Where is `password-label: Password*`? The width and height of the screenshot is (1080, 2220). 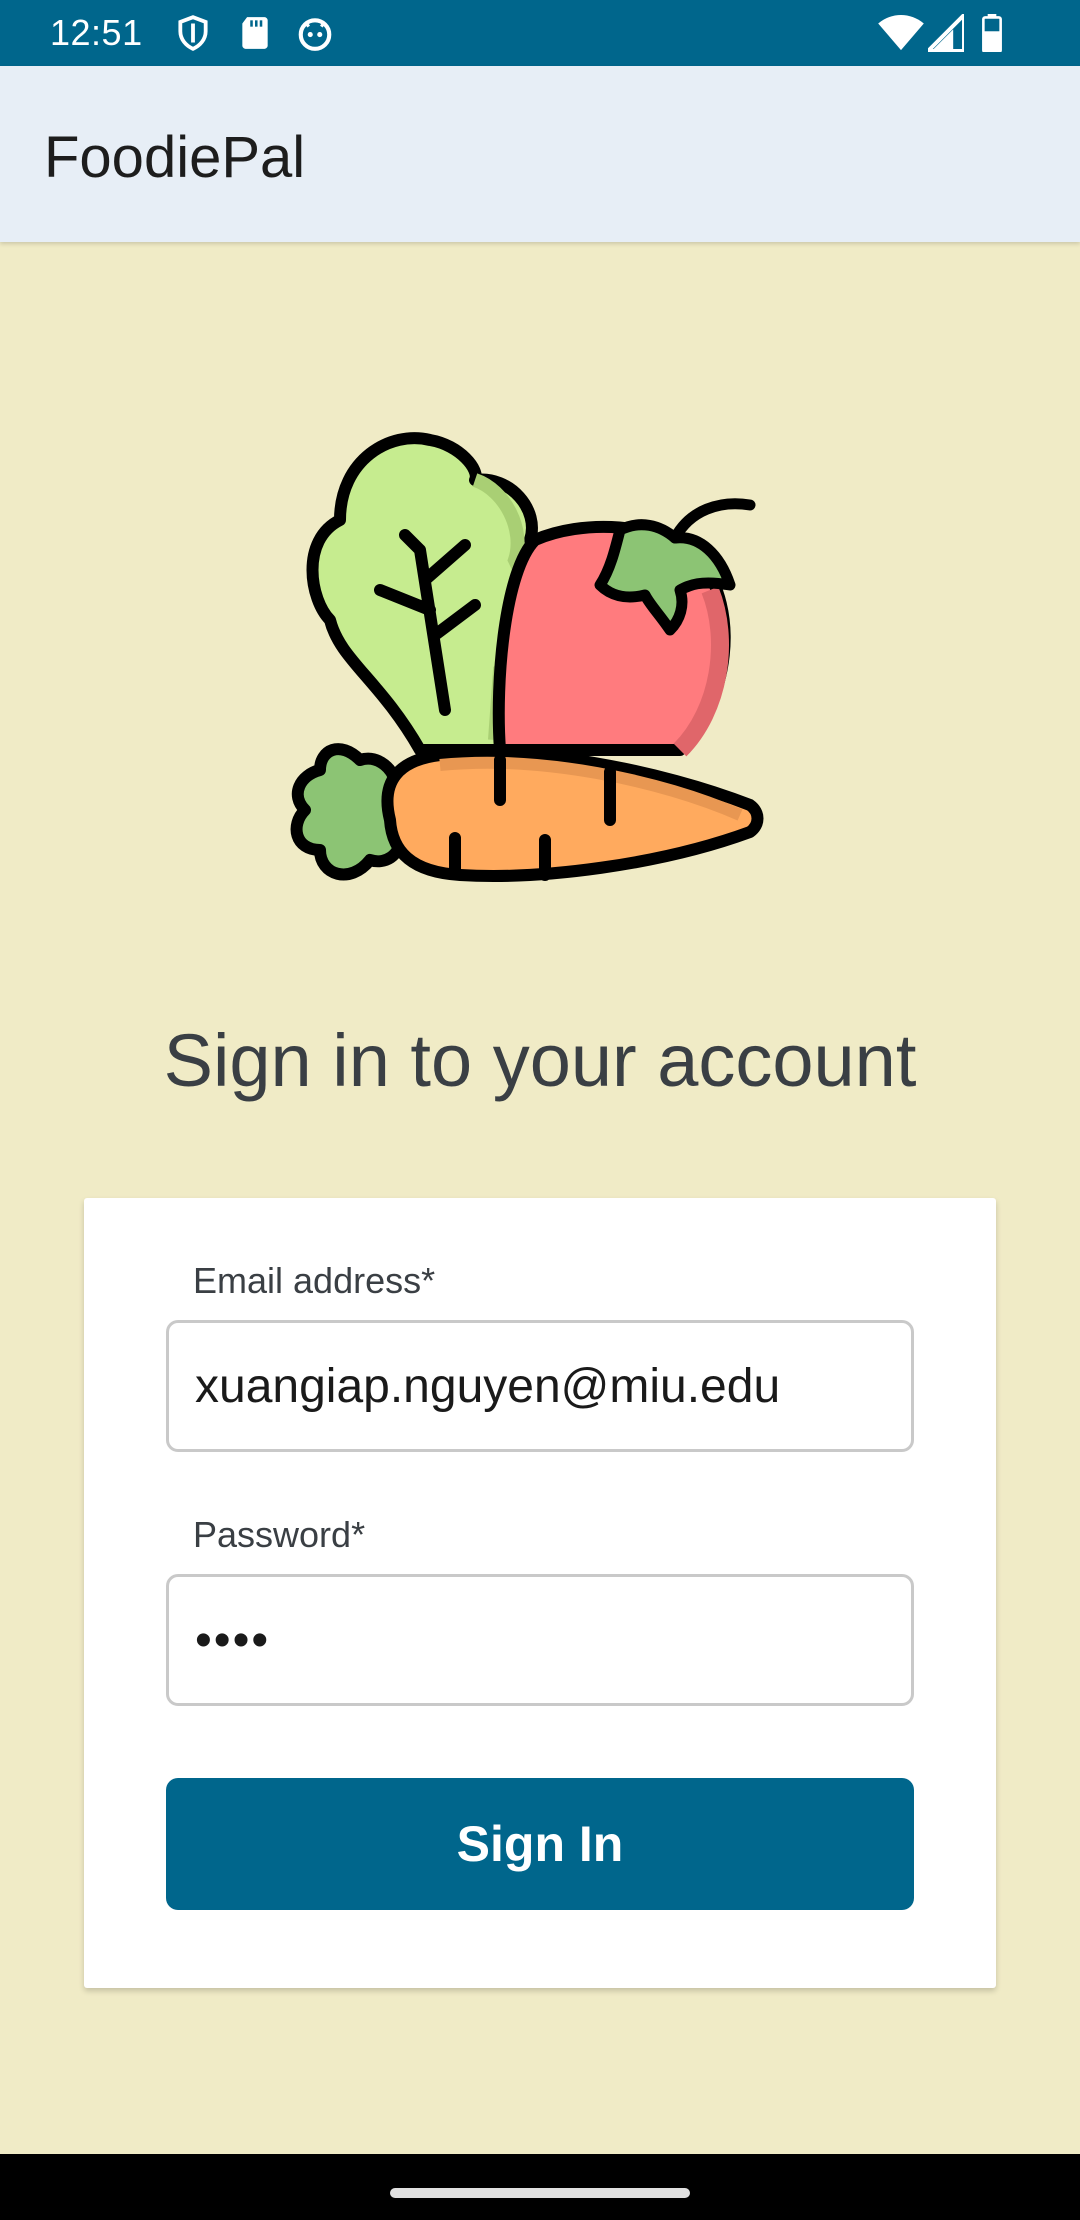 password-label: Password* is located at coordinates (279, 1534).